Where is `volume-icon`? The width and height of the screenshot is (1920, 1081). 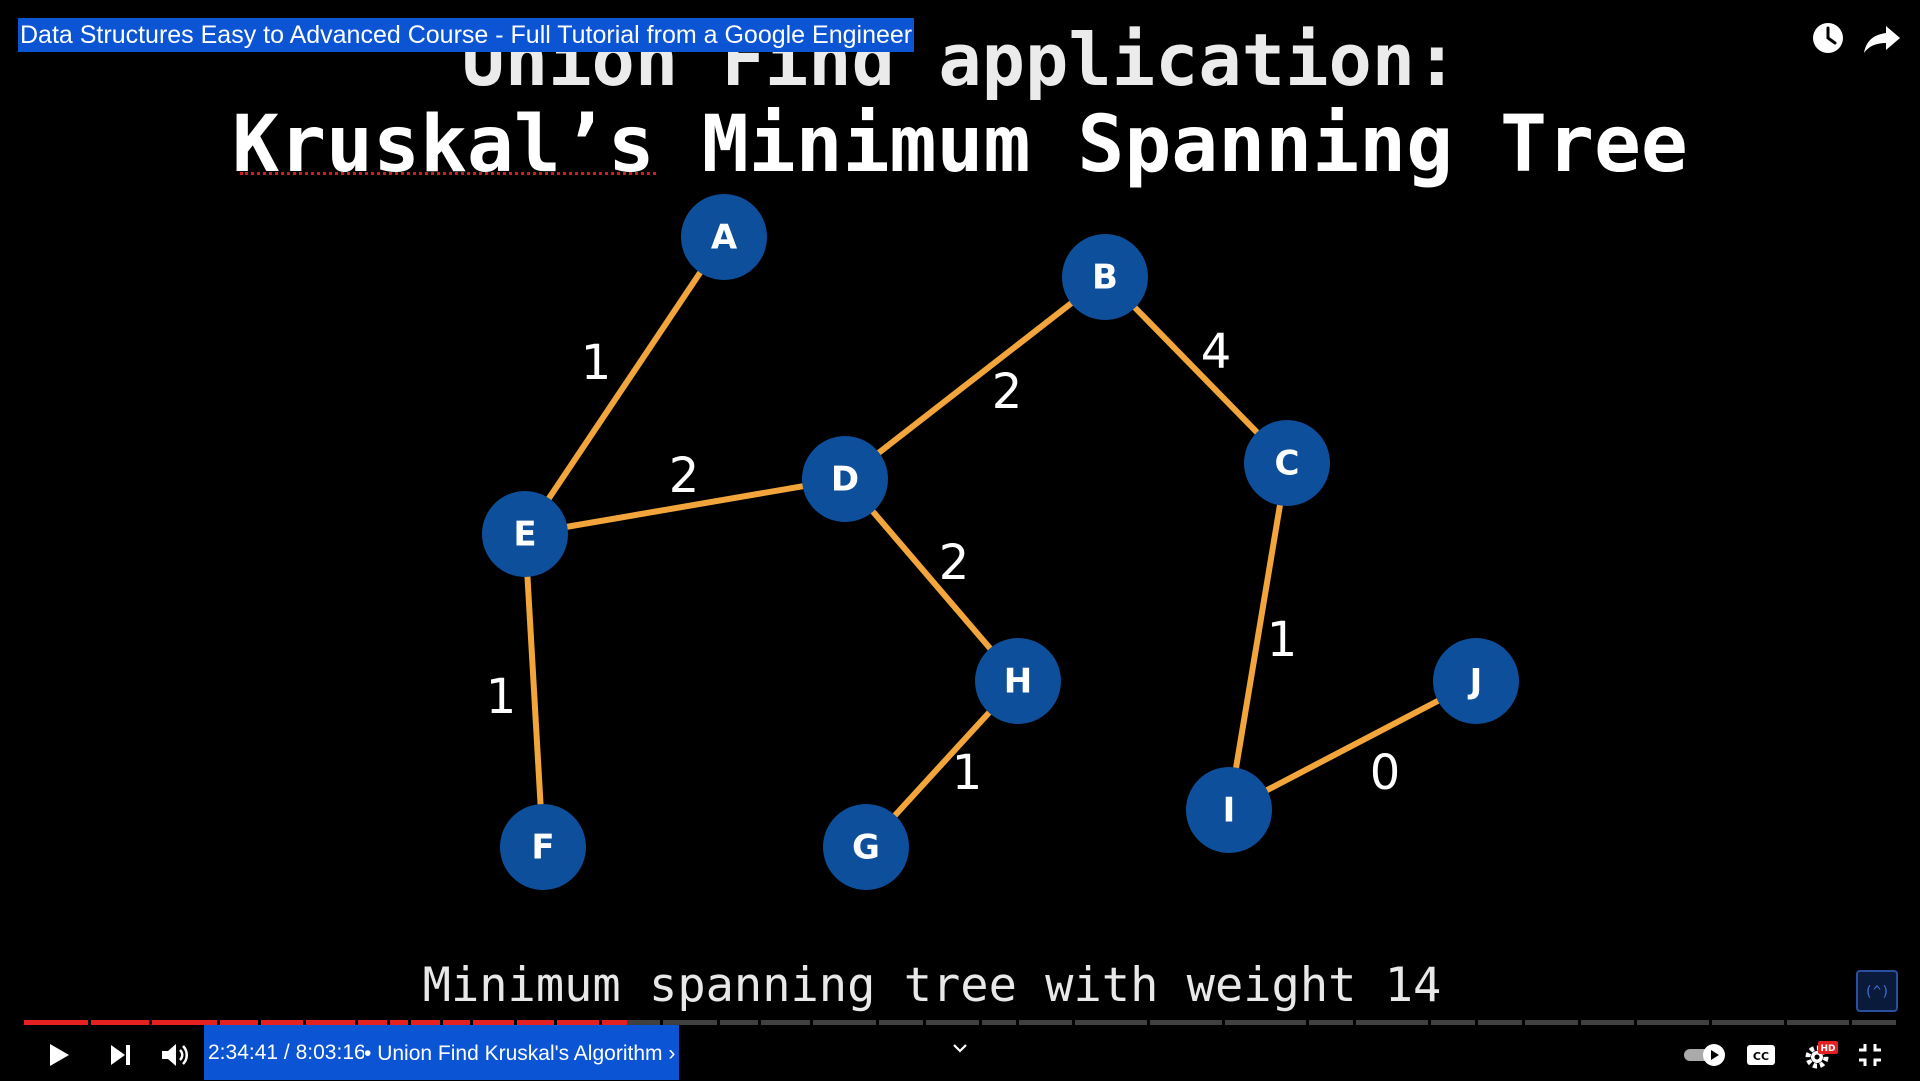 volume-icon is located at coordinates (175, 1055).